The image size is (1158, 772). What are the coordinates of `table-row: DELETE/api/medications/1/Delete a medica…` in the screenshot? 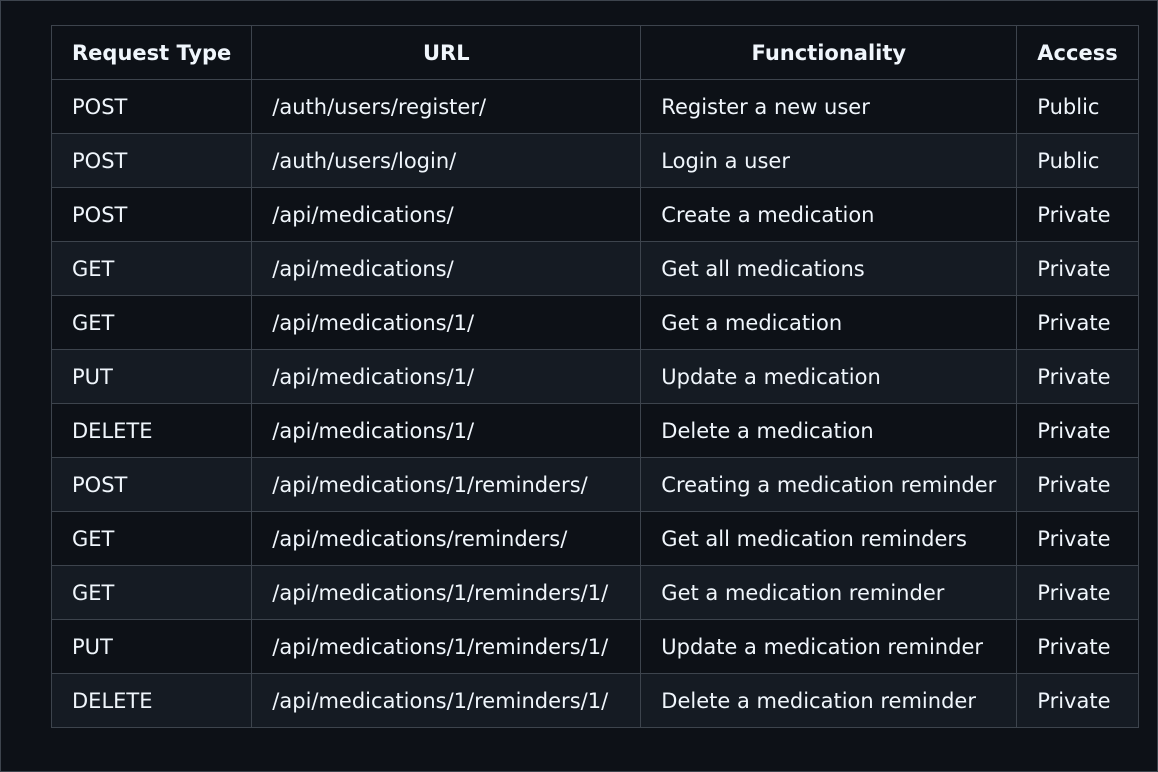 It's located at (594, 430).